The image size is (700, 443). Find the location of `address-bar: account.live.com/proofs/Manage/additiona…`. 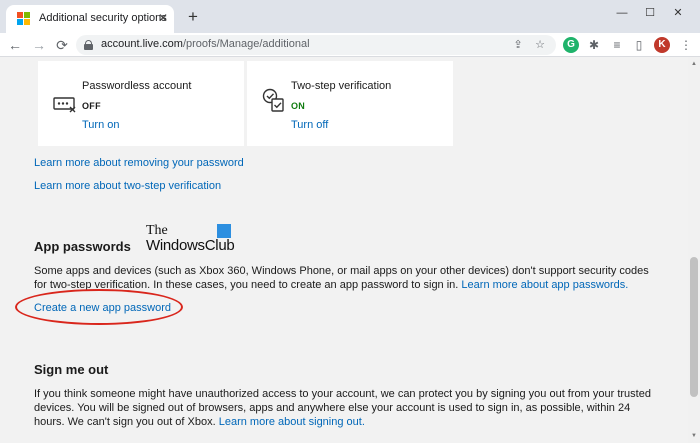

address-bar: account.live.com/proofs/Manage/additiona… is located at coordinates (316, 45).